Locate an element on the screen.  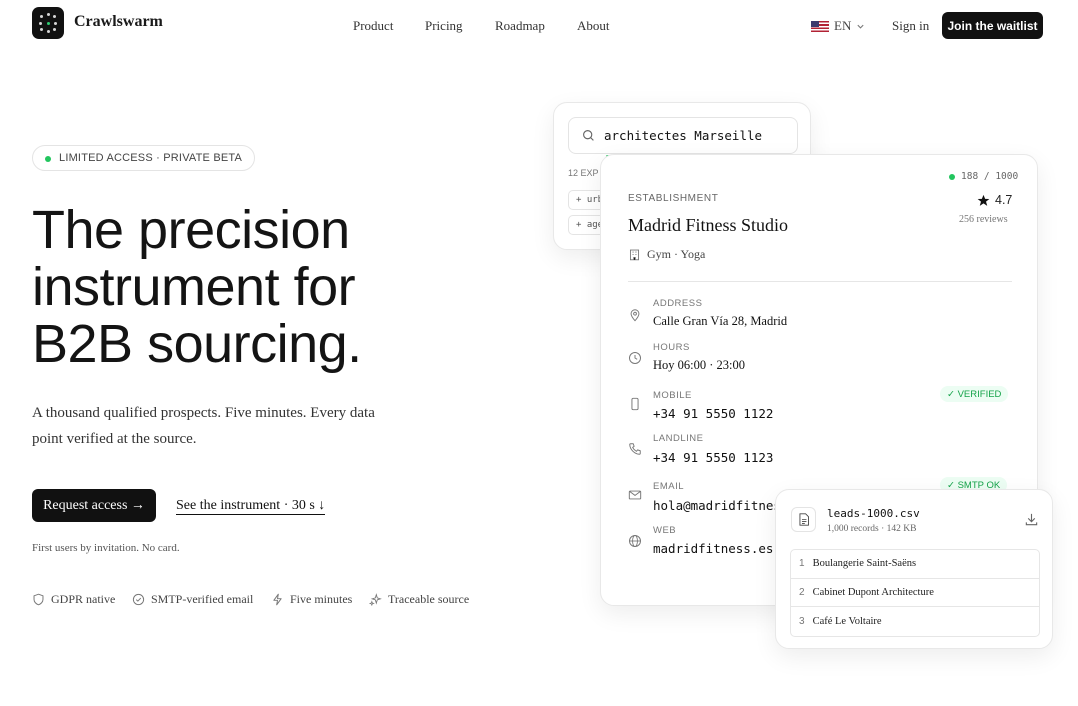
feature-traceable: Traceable source is located at coordinates (419, 599).